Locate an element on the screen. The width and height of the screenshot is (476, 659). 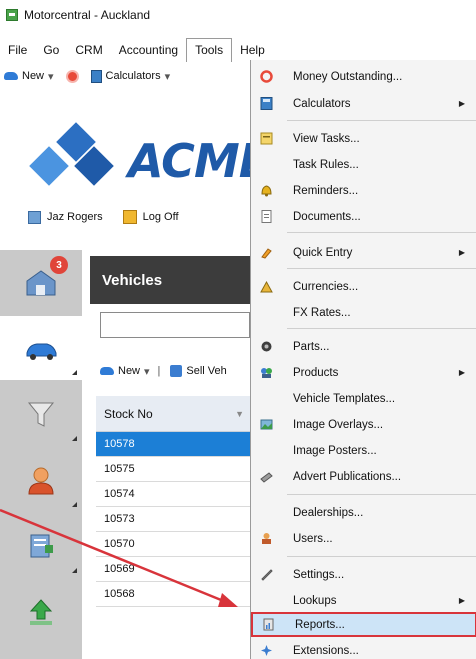
menu-crm: CRM is located at coordinates (88, 50).